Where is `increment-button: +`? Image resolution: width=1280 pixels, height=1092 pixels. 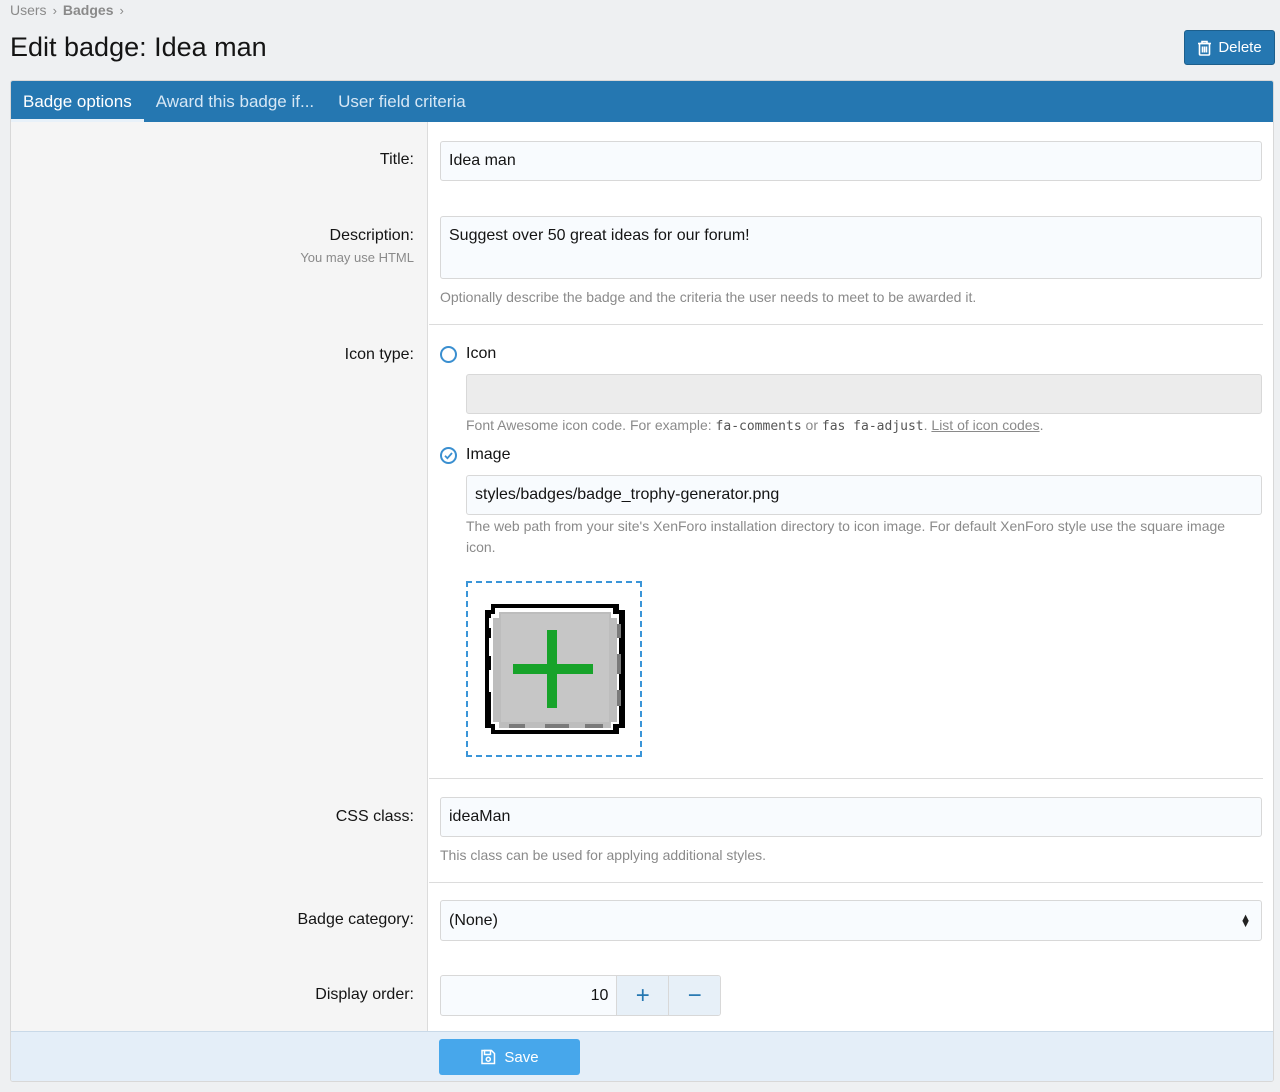 increment-button: + is located at coordinates (642, 995).